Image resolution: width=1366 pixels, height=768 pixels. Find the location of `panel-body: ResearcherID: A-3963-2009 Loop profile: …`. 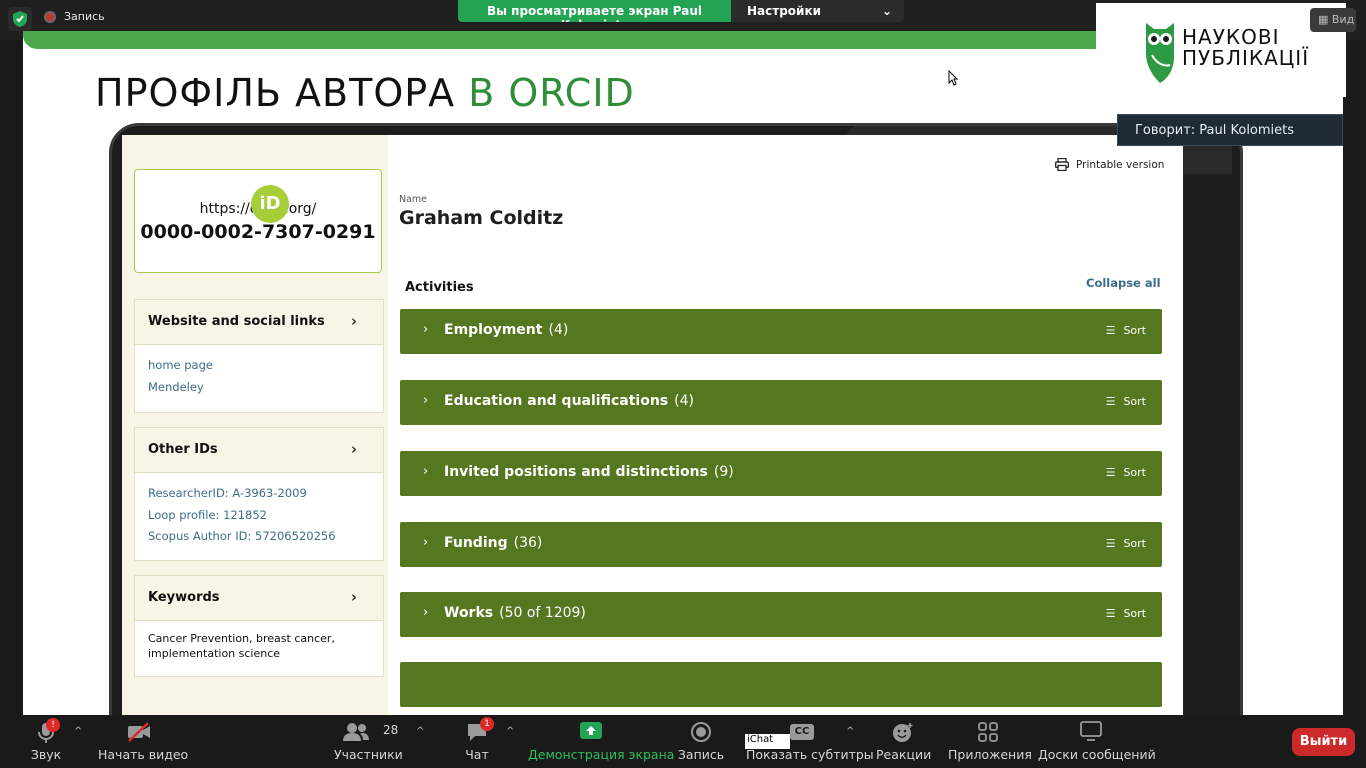

panel-body: ResearcherID: A-3963-2009 Loop profile: … is located at coordinates (259, 515).